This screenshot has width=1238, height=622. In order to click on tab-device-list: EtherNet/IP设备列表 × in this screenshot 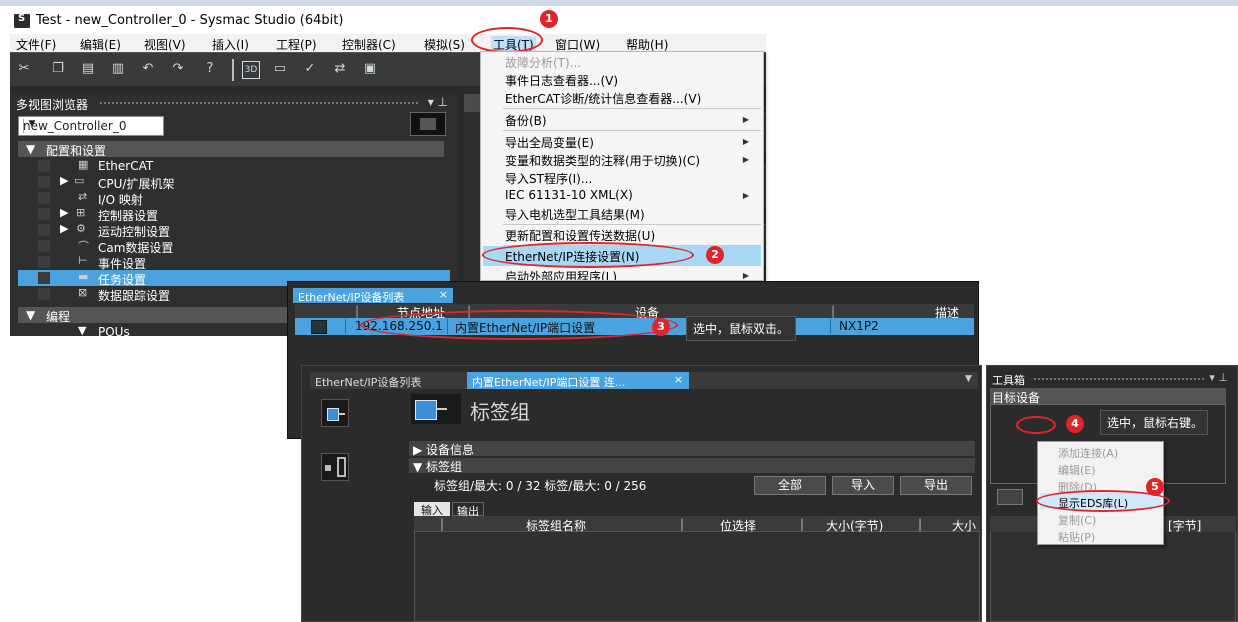, I will do `click(373, 296)`.